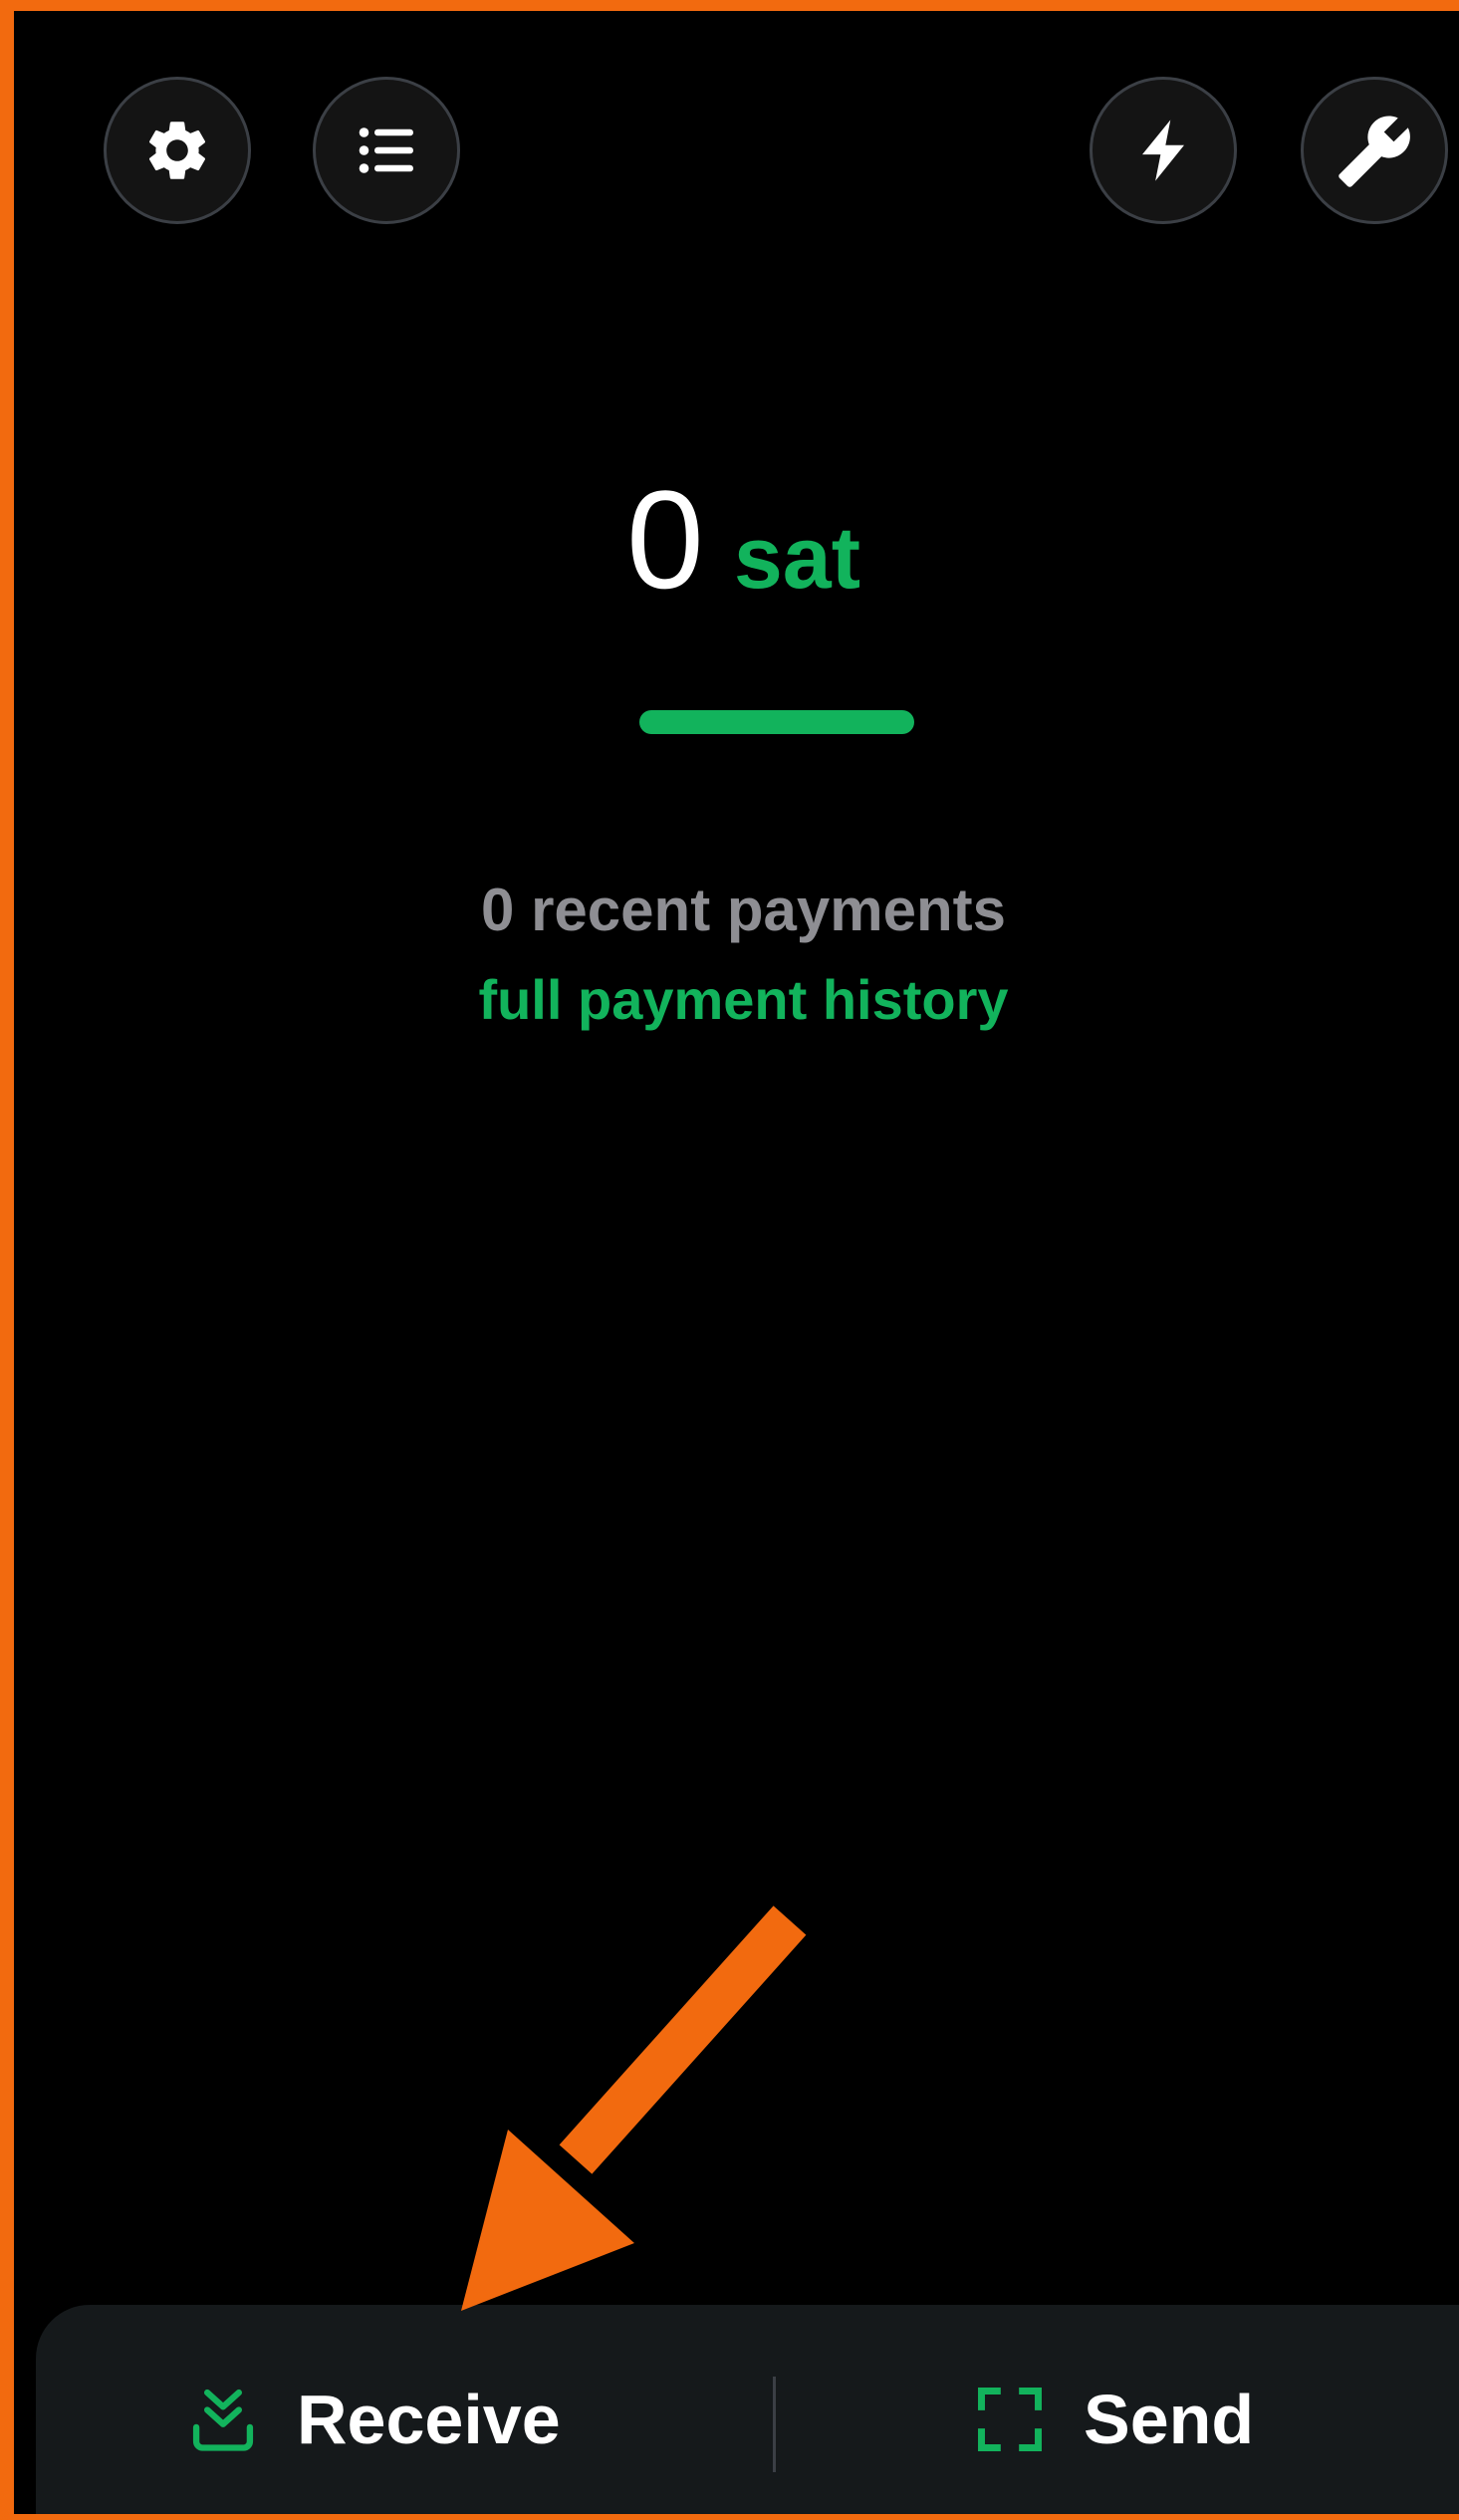 The image size is (1459, 2520). Describe the element at coordinates (1169, 2419) in the screenshot. I see `send-label: Send` at that location.